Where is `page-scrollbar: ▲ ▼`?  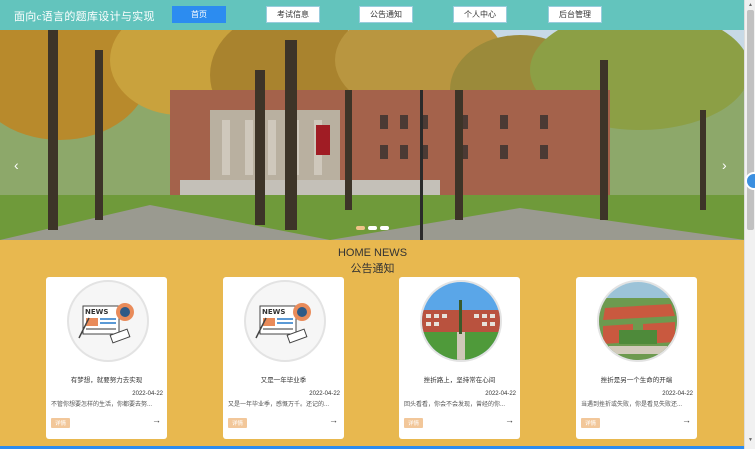
page-scrollbar: ▲ ▼ is located at coordinates (749, 224).